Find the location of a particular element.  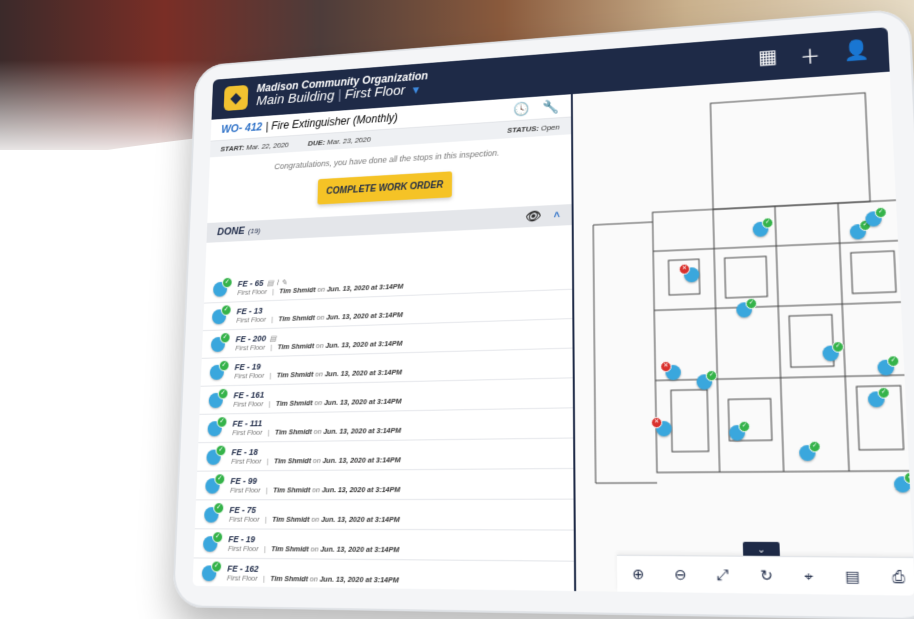

print-icon: ⎙ is located at coordinates (899, 576).